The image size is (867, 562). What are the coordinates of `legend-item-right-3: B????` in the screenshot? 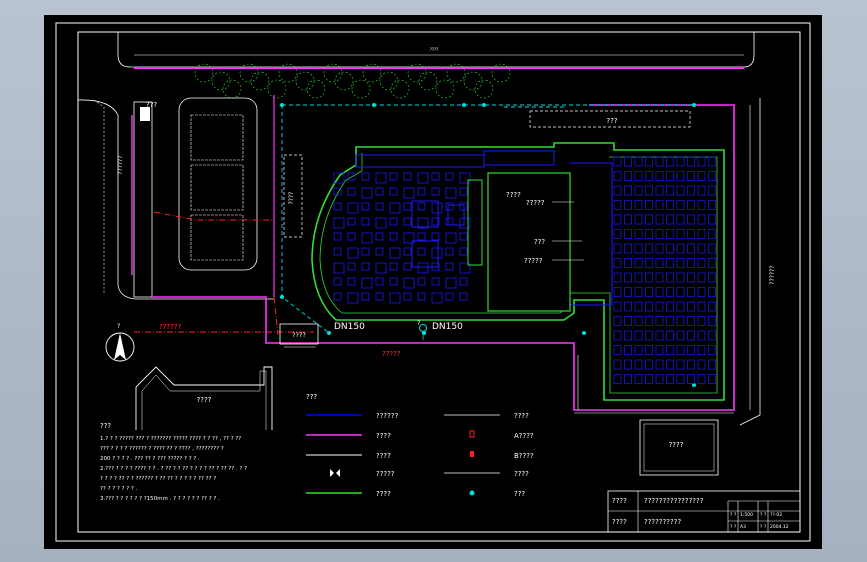 It's located at (524, 456).